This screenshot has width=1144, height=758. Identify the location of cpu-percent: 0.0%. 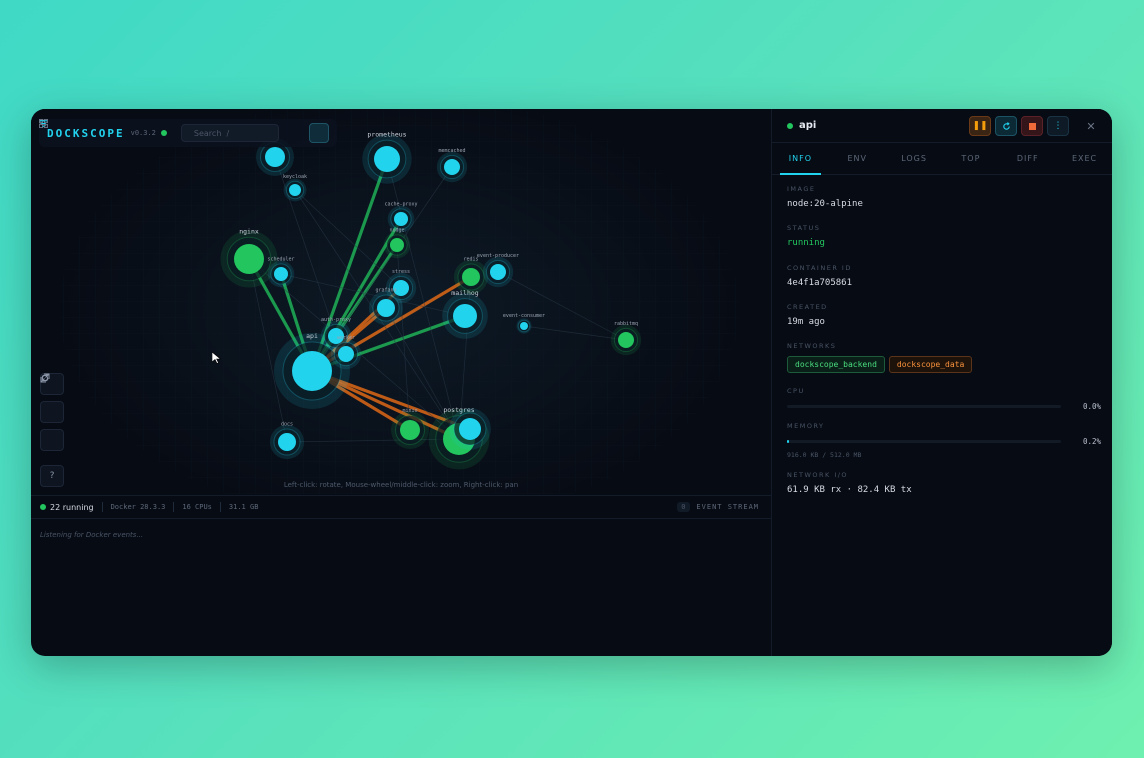
(1091, 406).